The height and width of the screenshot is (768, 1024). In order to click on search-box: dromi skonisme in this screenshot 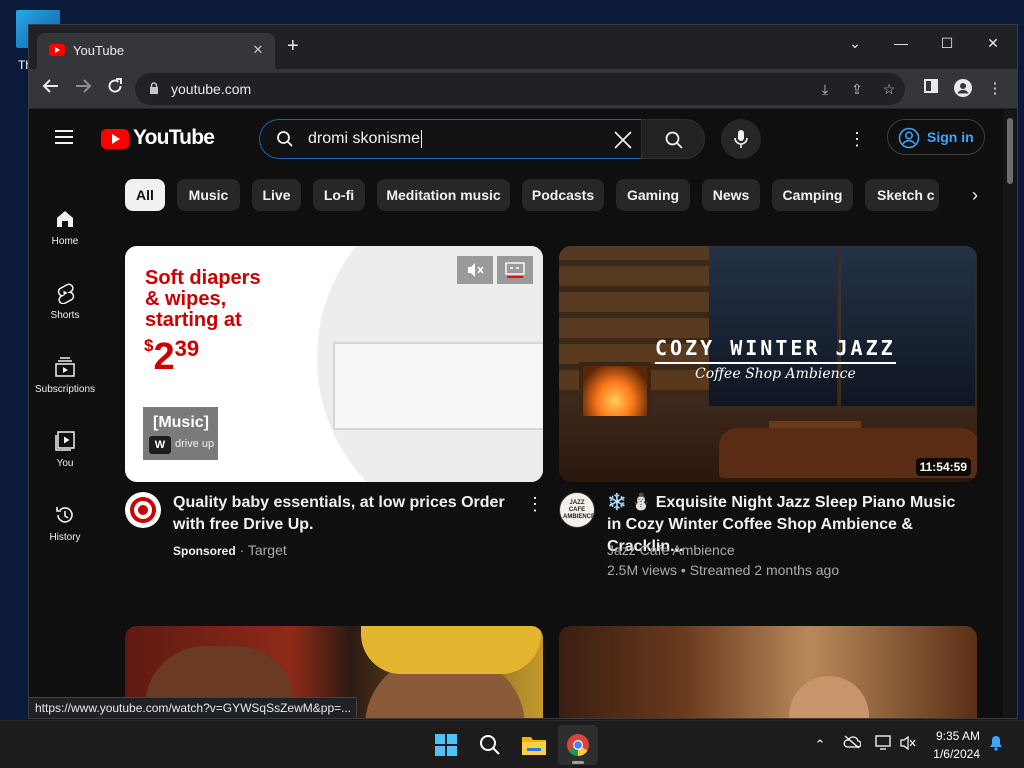, I will do `click(450, 139)`.